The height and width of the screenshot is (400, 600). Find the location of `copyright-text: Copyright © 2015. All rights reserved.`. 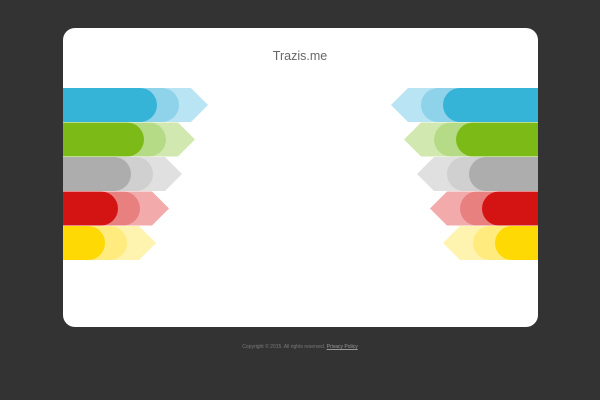

copyright-text: Copyright © 2015. All rights reserved. is located at coordinates (284, 347).